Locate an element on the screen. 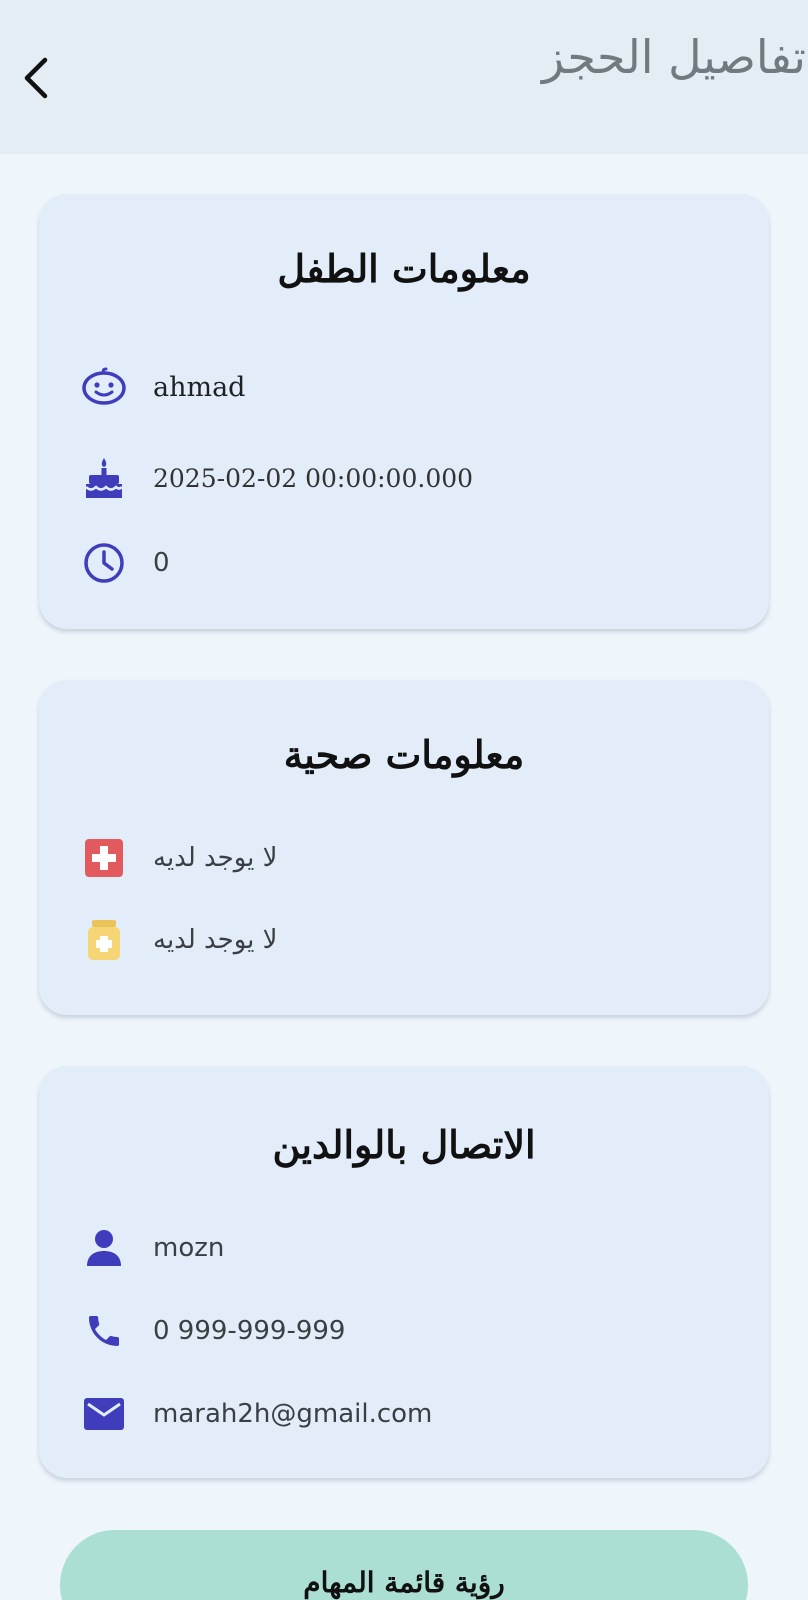 This screenshot has height=1600, width=808. parent-email-row: marah2h@gmail.com is located at coordinates (255, 1414).